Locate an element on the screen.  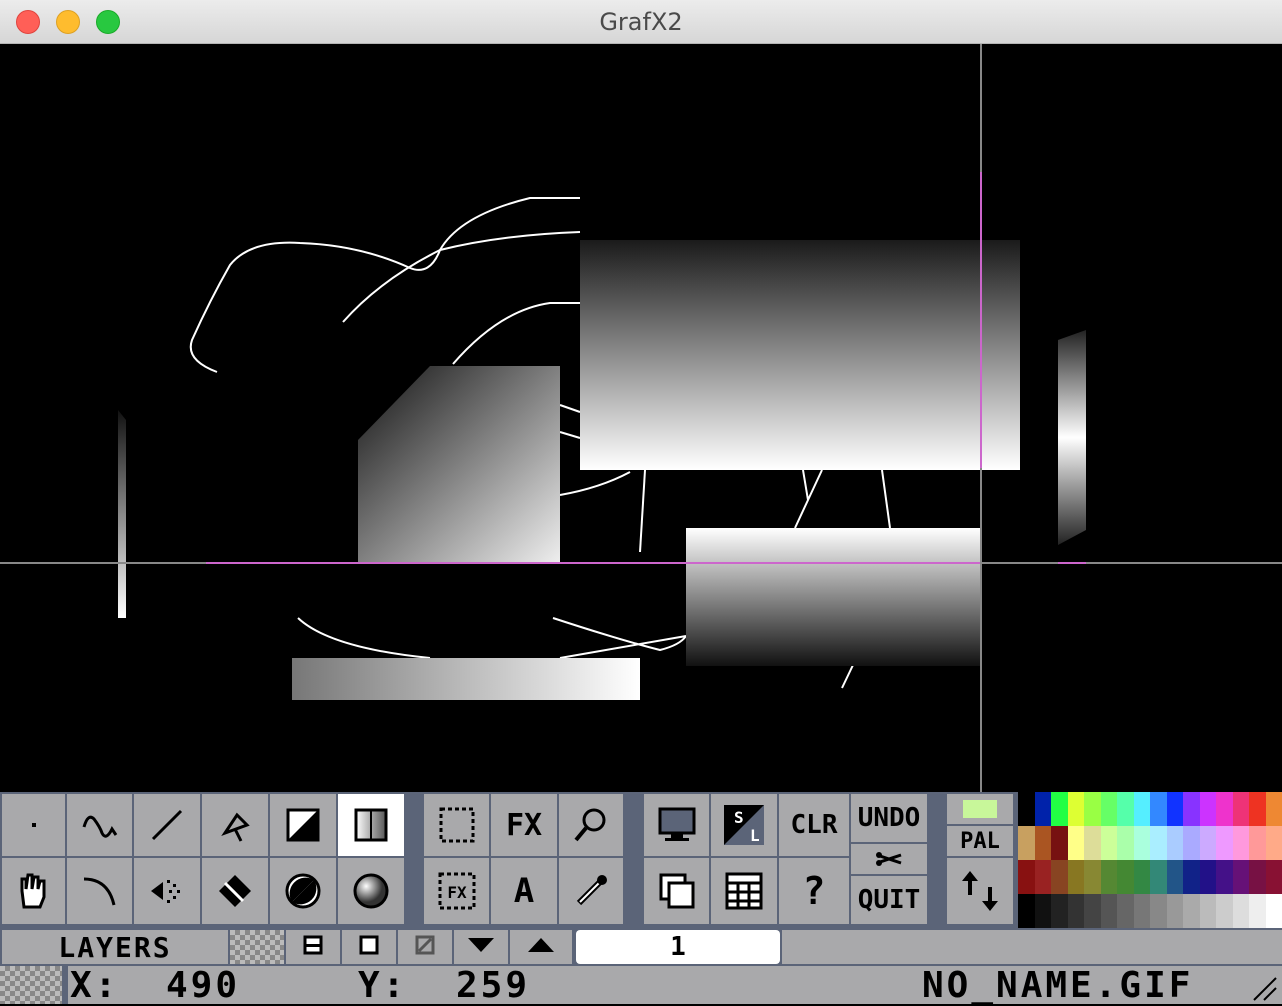
color-palette is located at coordinates (1150, 860).